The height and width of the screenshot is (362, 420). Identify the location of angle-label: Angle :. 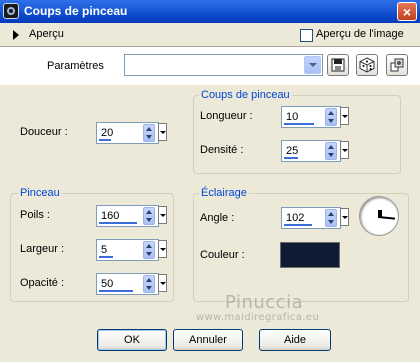
(217, 218).